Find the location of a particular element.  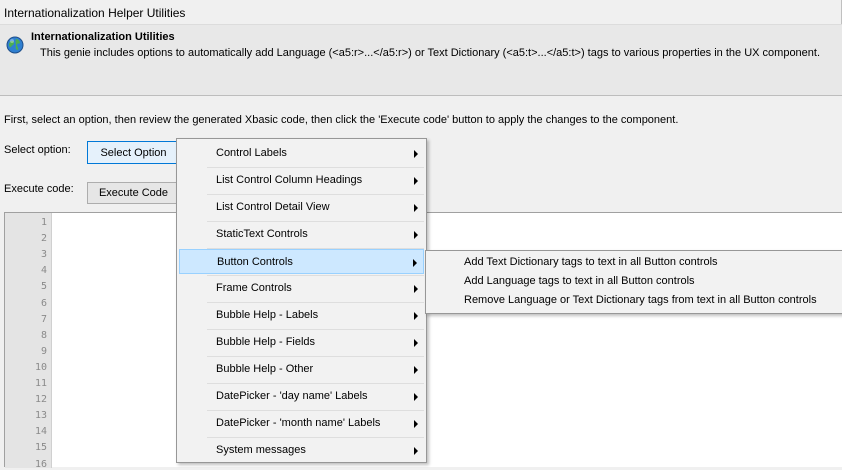

menu-item-label: List Control Column Headings is located at coordinates (289, 180).